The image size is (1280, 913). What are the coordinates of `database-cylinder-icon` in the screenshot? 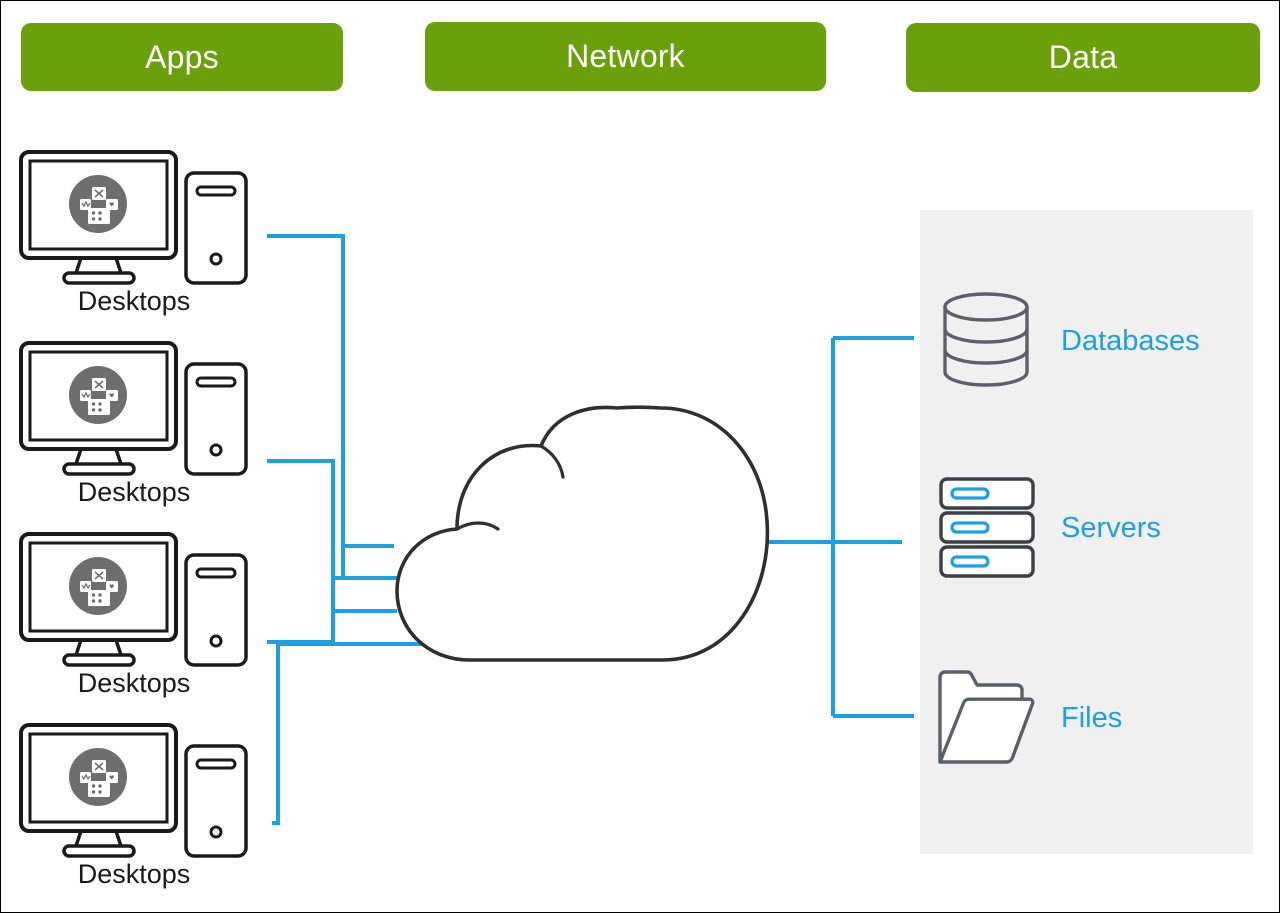 It's located at (986, 339).